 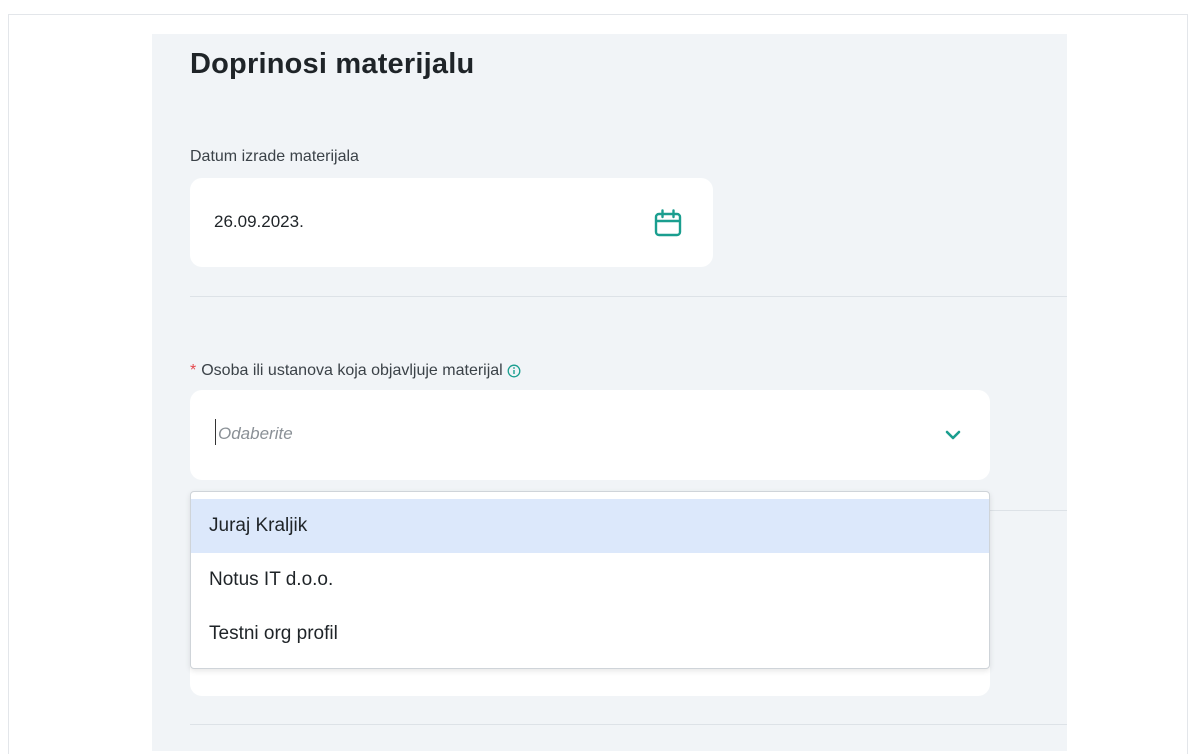 I want to click on required-mark: *, so click(x=193, y=370).